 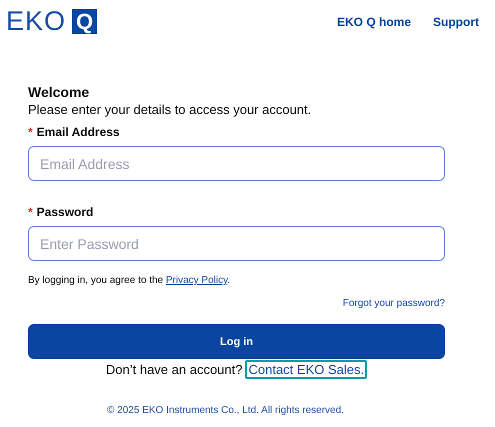 I want to click on signup-text: Don’t have an account?, so click(x=174, y=369).